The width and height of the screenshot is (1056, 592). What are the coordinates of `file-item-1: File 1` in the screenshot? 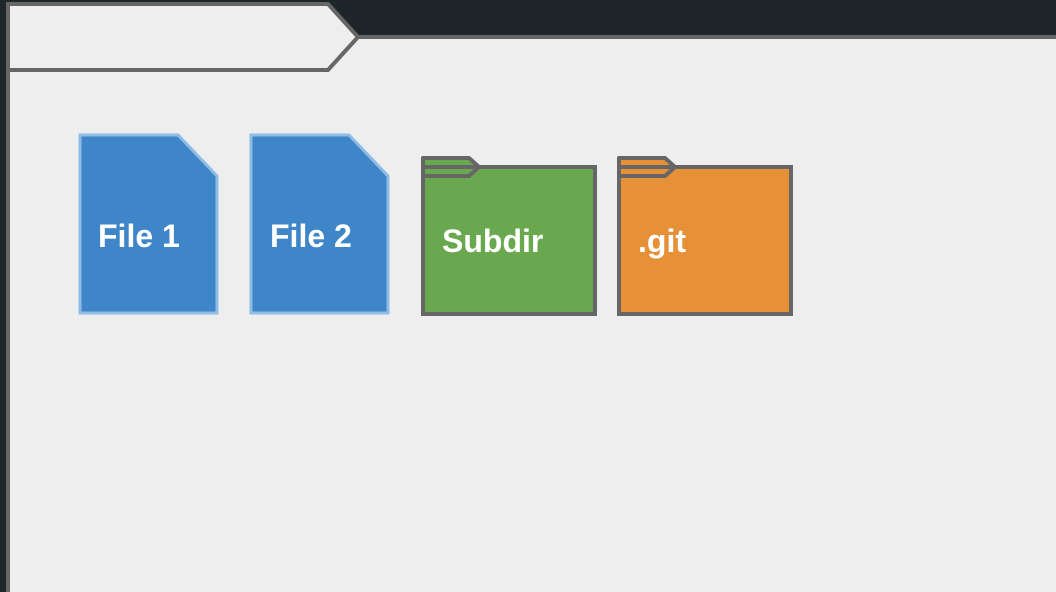 It's located at (149, 224).